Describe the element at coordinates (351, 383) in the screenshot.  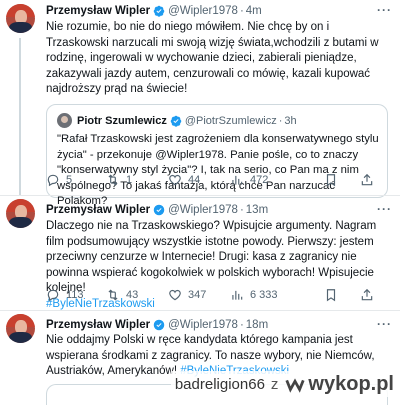
I see `watermark-site: wykop.pl` at that location.